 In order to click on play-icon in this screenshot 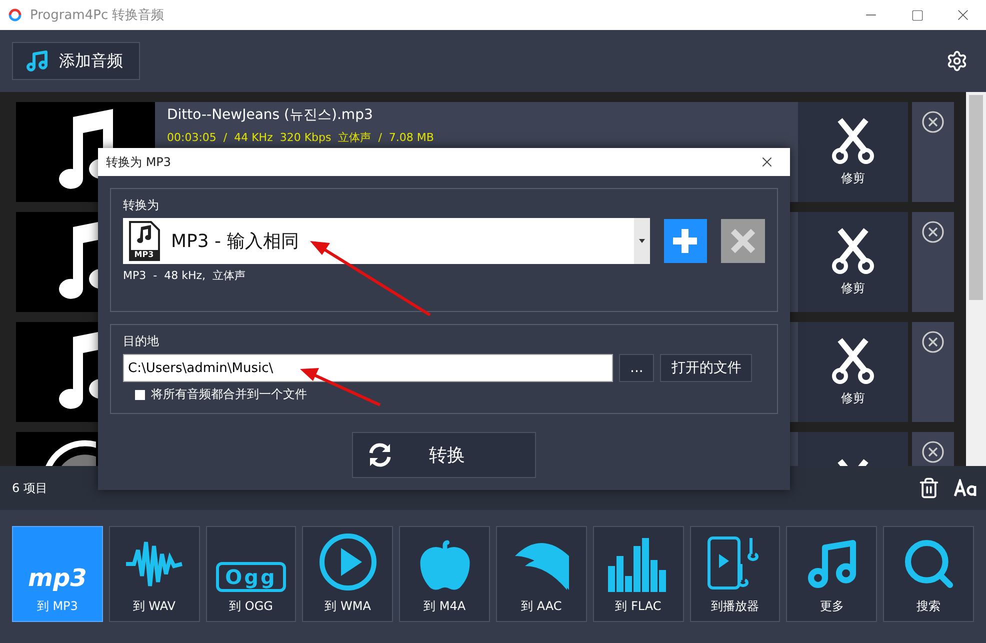, I will do `click(348, 562)`.